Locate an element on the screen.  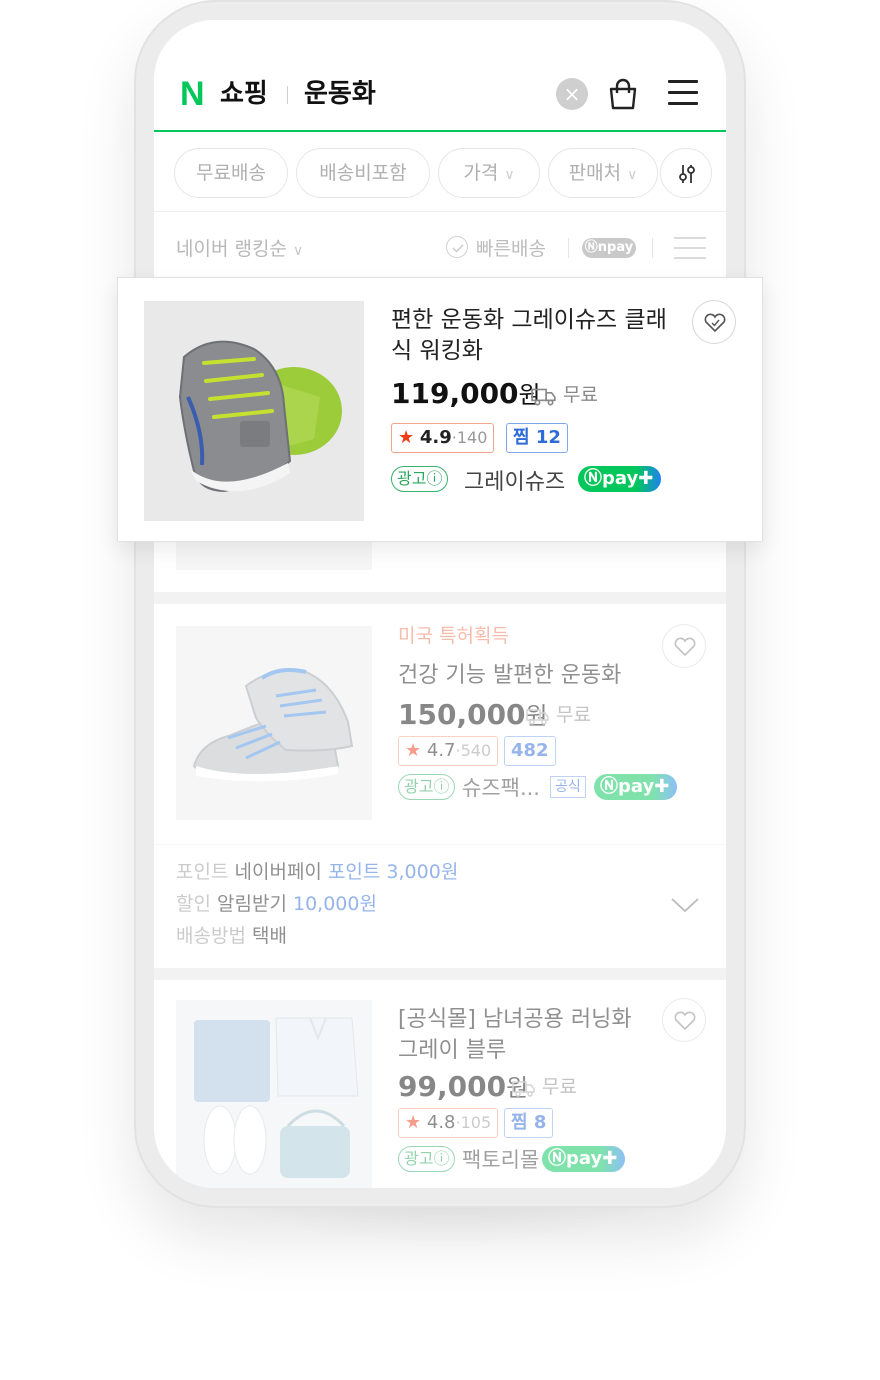
seller-name: 그레이슈즈 is located at coordinates (514, 480).